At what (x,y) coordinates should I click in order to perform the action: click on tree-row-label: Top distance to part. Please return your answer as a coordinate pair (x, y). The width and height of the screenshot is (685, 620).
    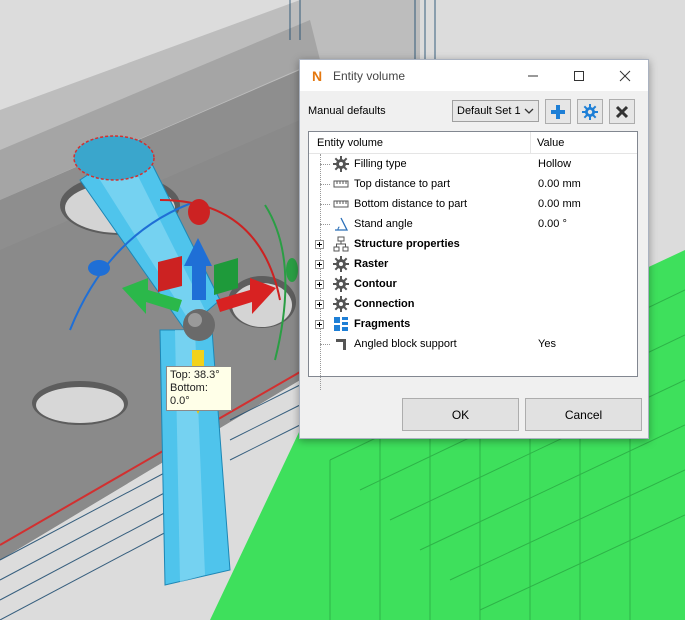
    Looking at the image, I should click on (402, 184).